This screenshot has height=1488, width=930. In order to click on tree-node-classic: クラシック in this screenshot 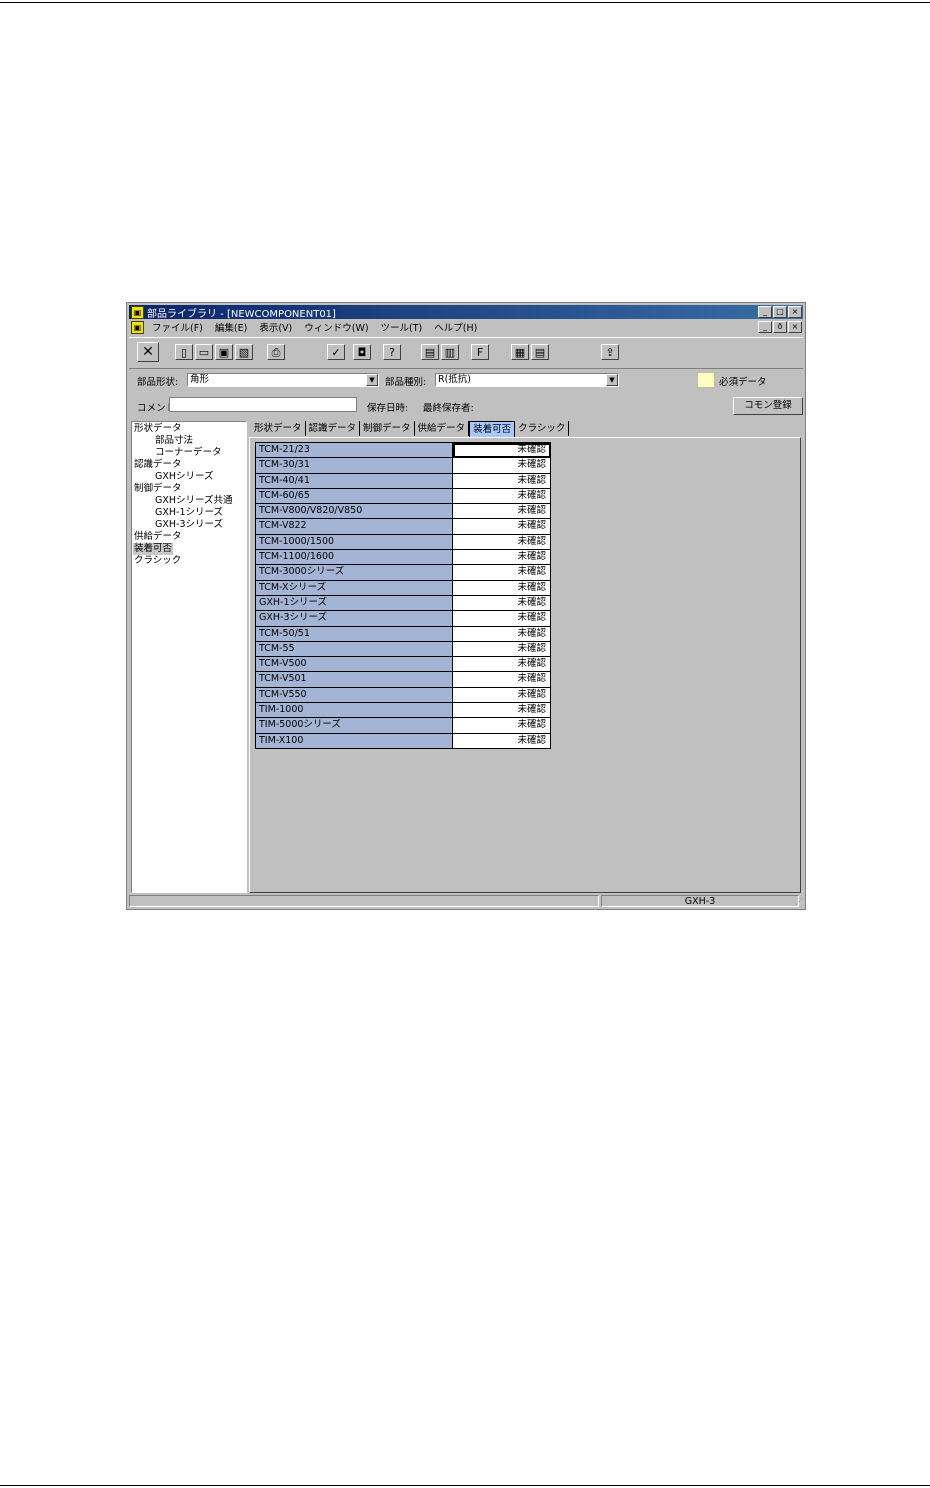, I will do `click(189, 561)`.